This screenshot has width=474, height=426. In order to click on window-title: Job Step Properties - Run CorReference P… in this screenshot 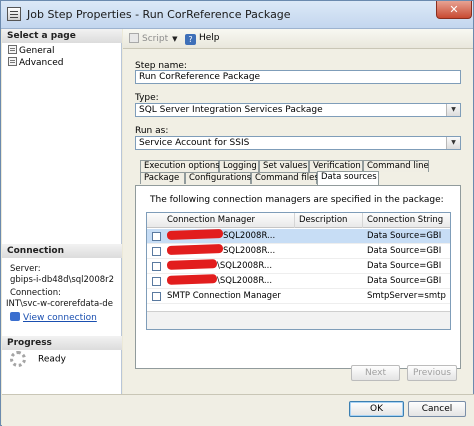, I will do `click(159, 14)`.